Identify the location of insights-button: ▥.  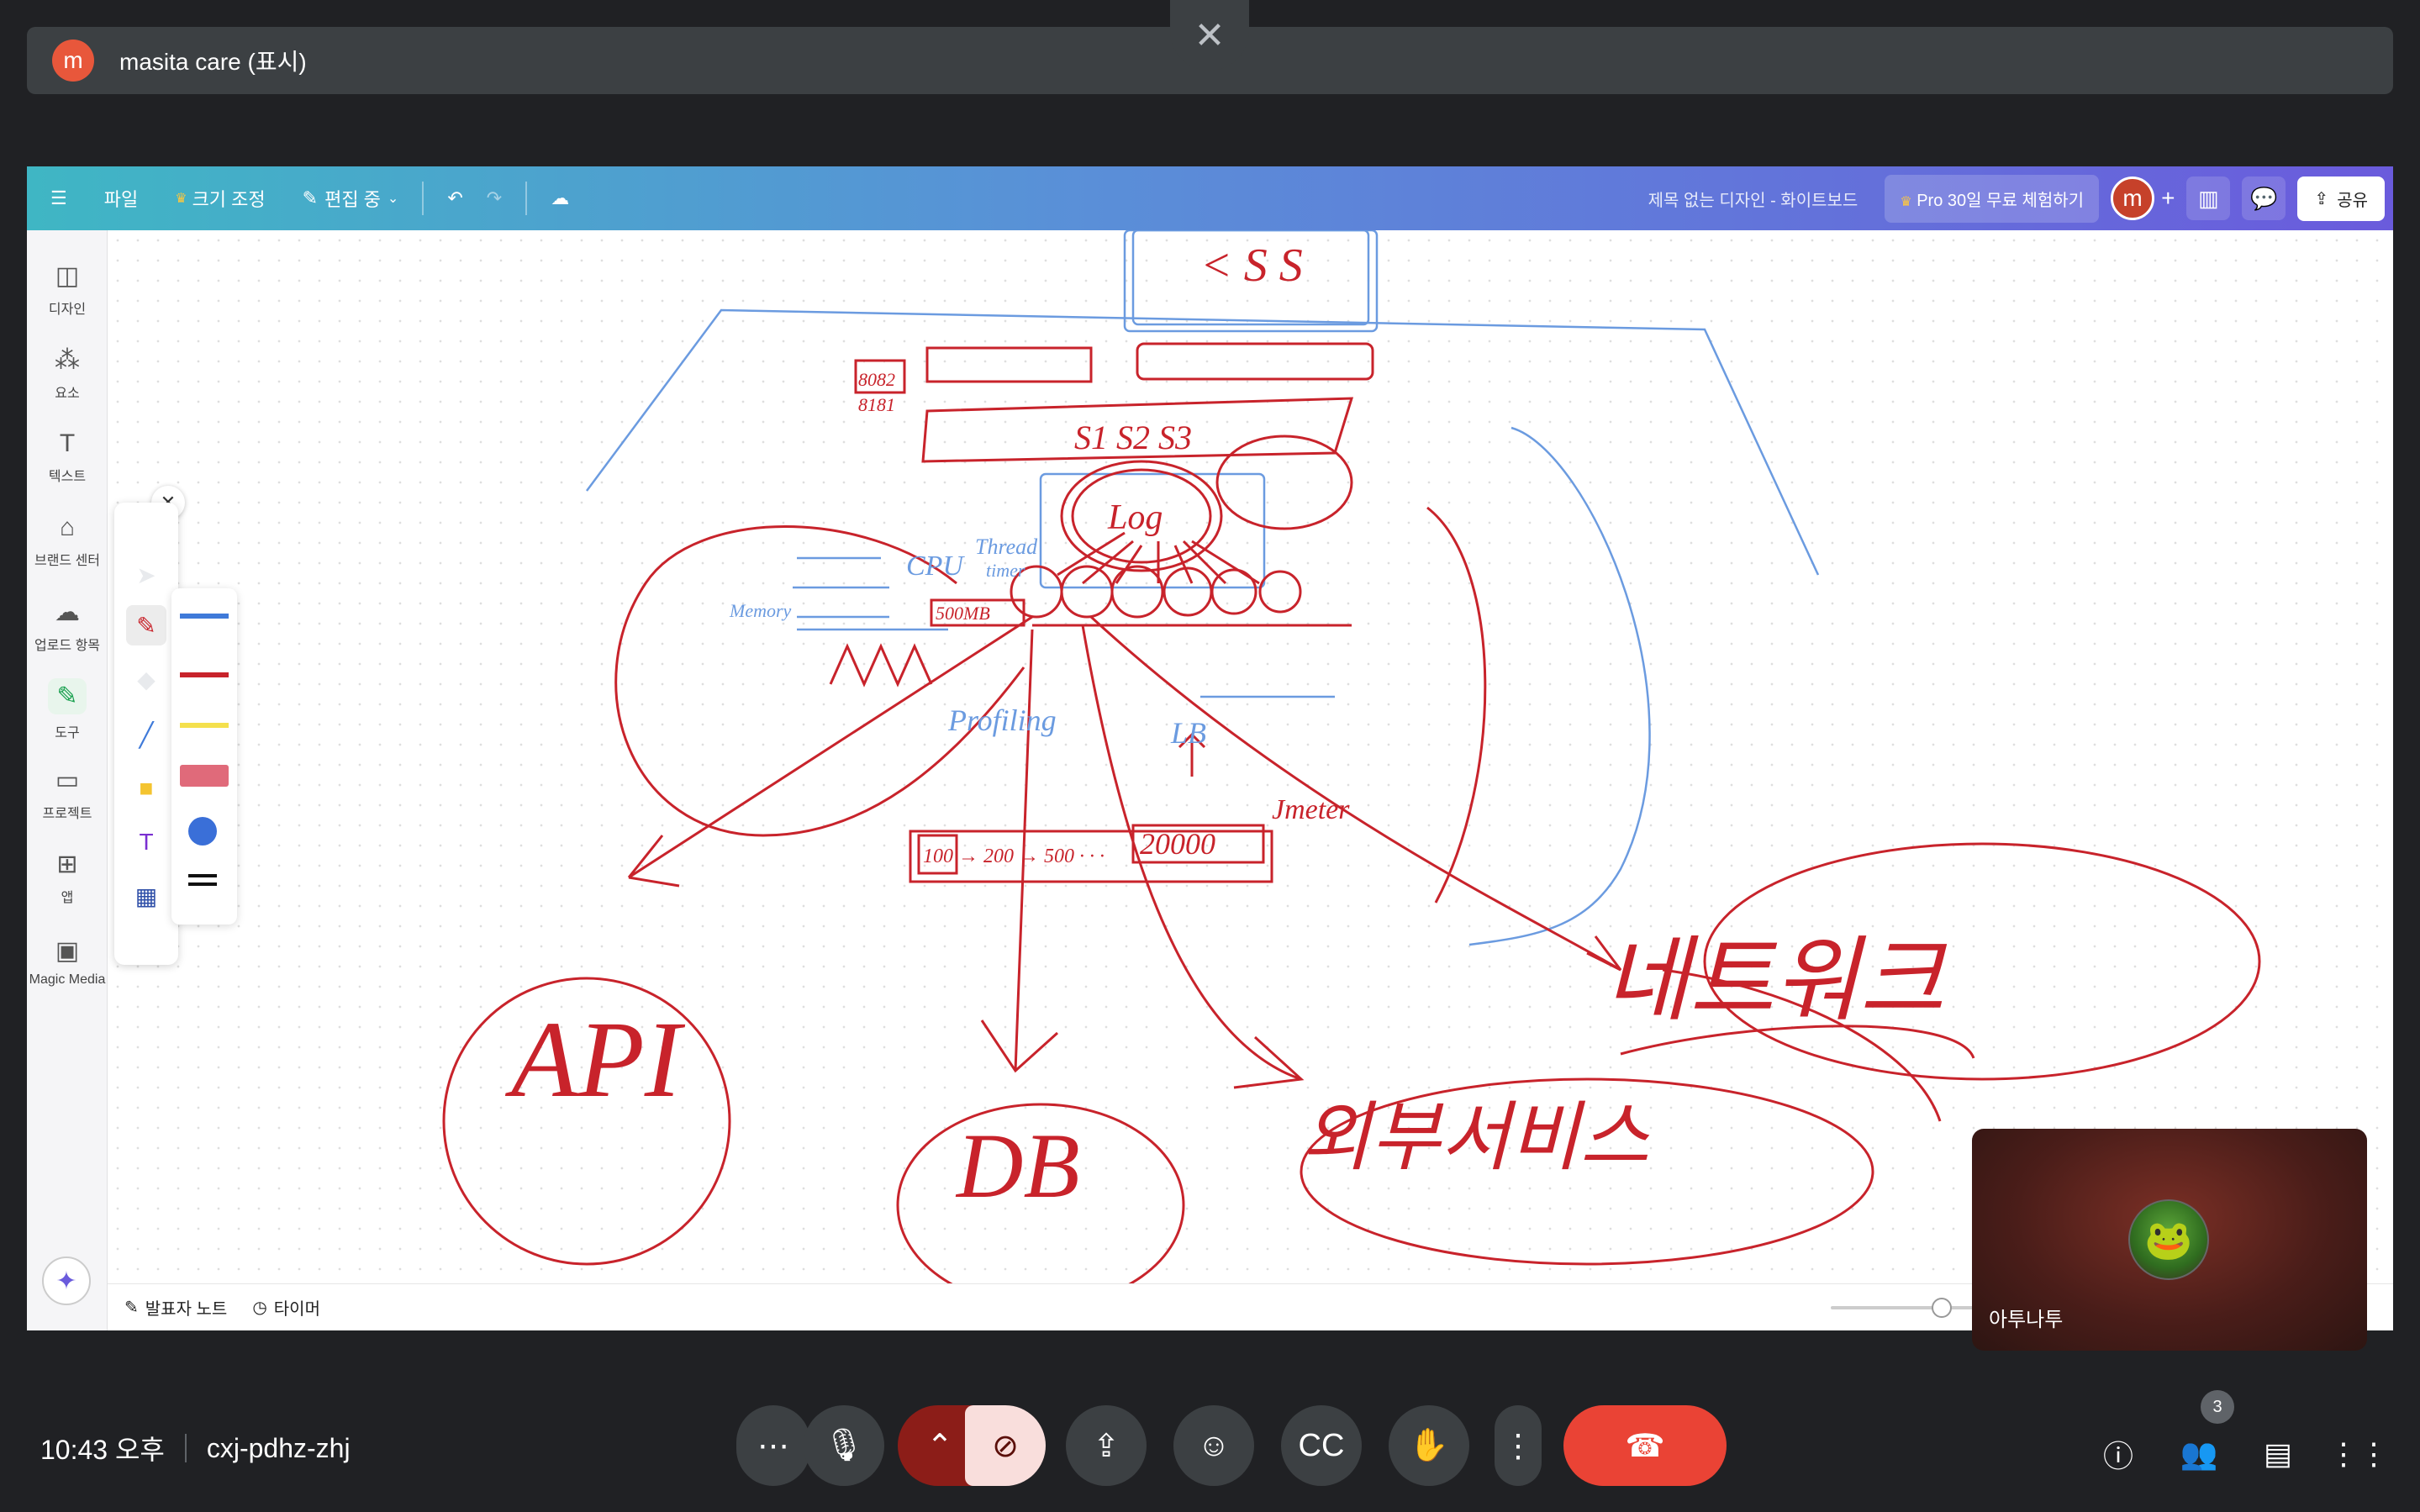
(2208, 198).